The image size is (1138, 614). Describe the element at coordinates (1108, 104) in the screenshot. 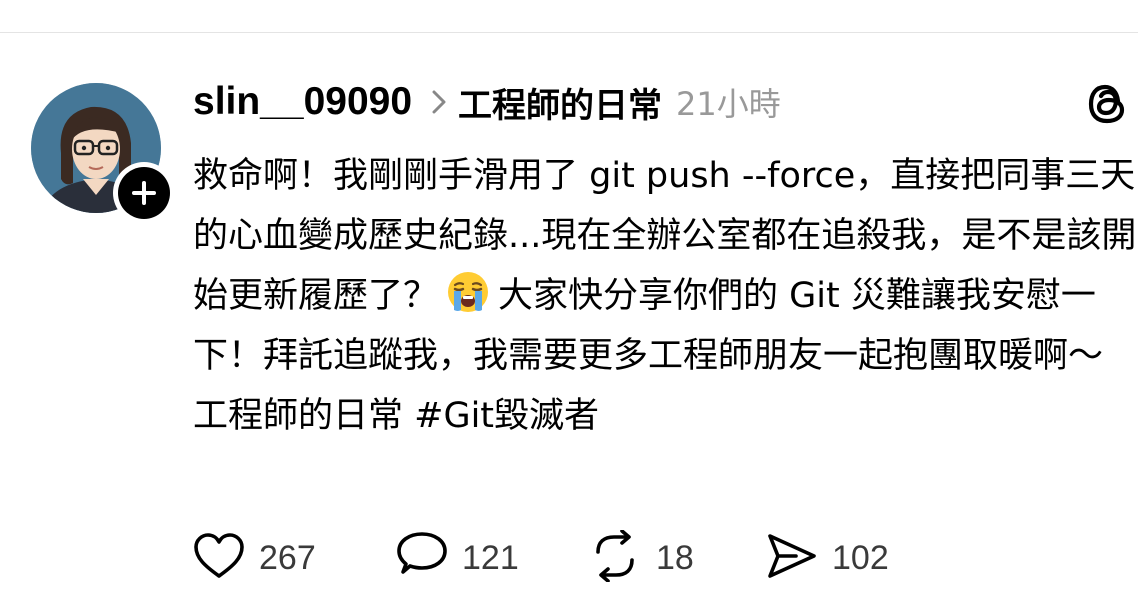

I see `threads-logo-icon` at that location.